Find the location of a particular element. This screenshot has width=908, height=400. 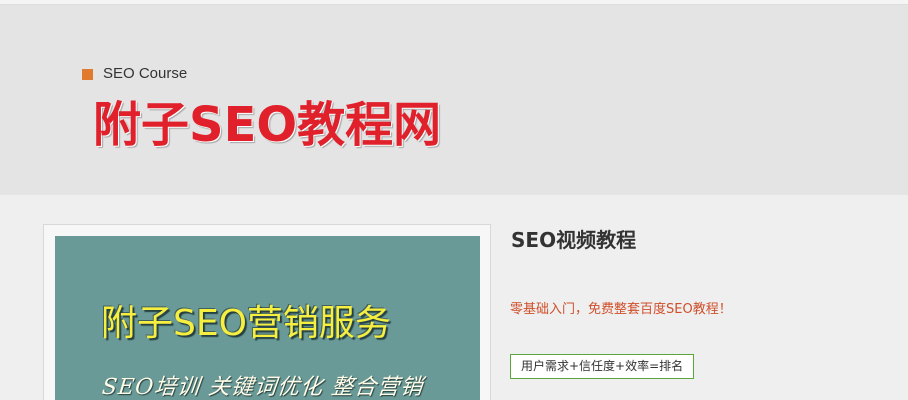

banner-subline: SEO培训 关键词优化 整合营销 is located at coordinates (262, 387).